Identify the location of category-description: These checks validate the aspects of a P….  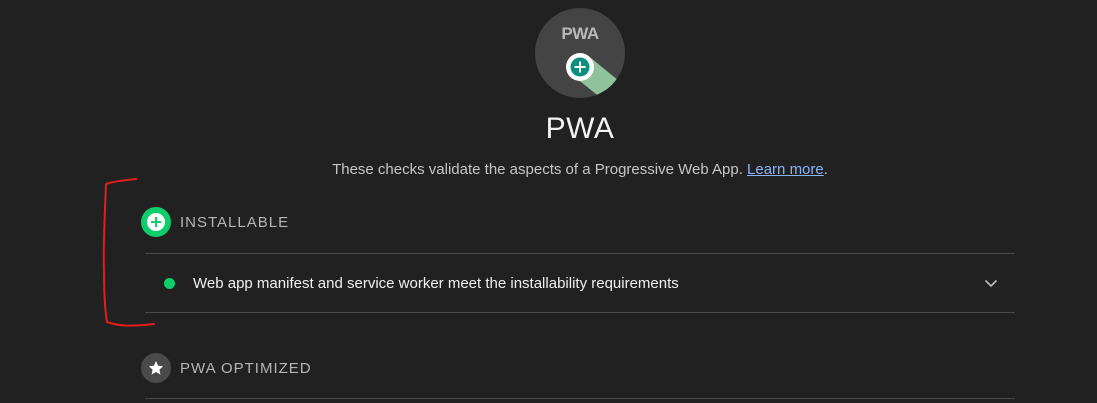
(548, 169).